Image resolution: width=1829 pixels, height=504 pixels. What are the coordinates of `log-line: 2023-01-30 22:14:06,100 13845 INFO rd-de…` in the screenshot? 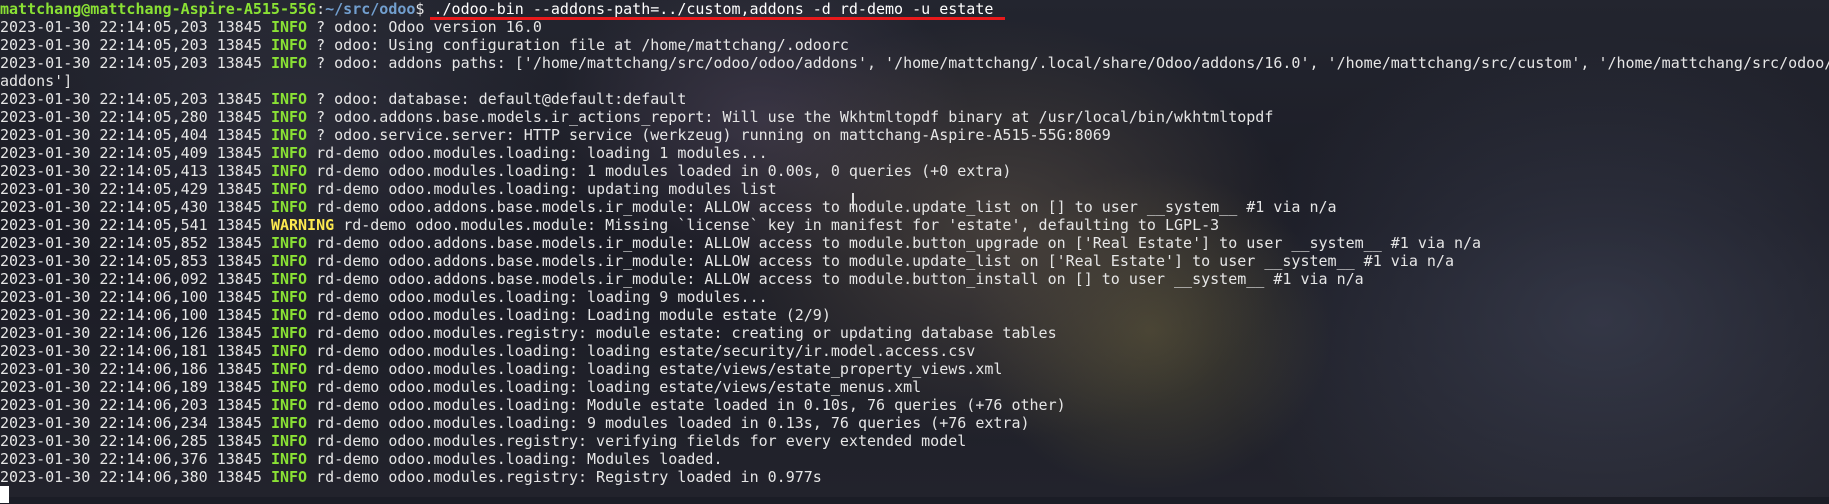 It's located at (914, 315).